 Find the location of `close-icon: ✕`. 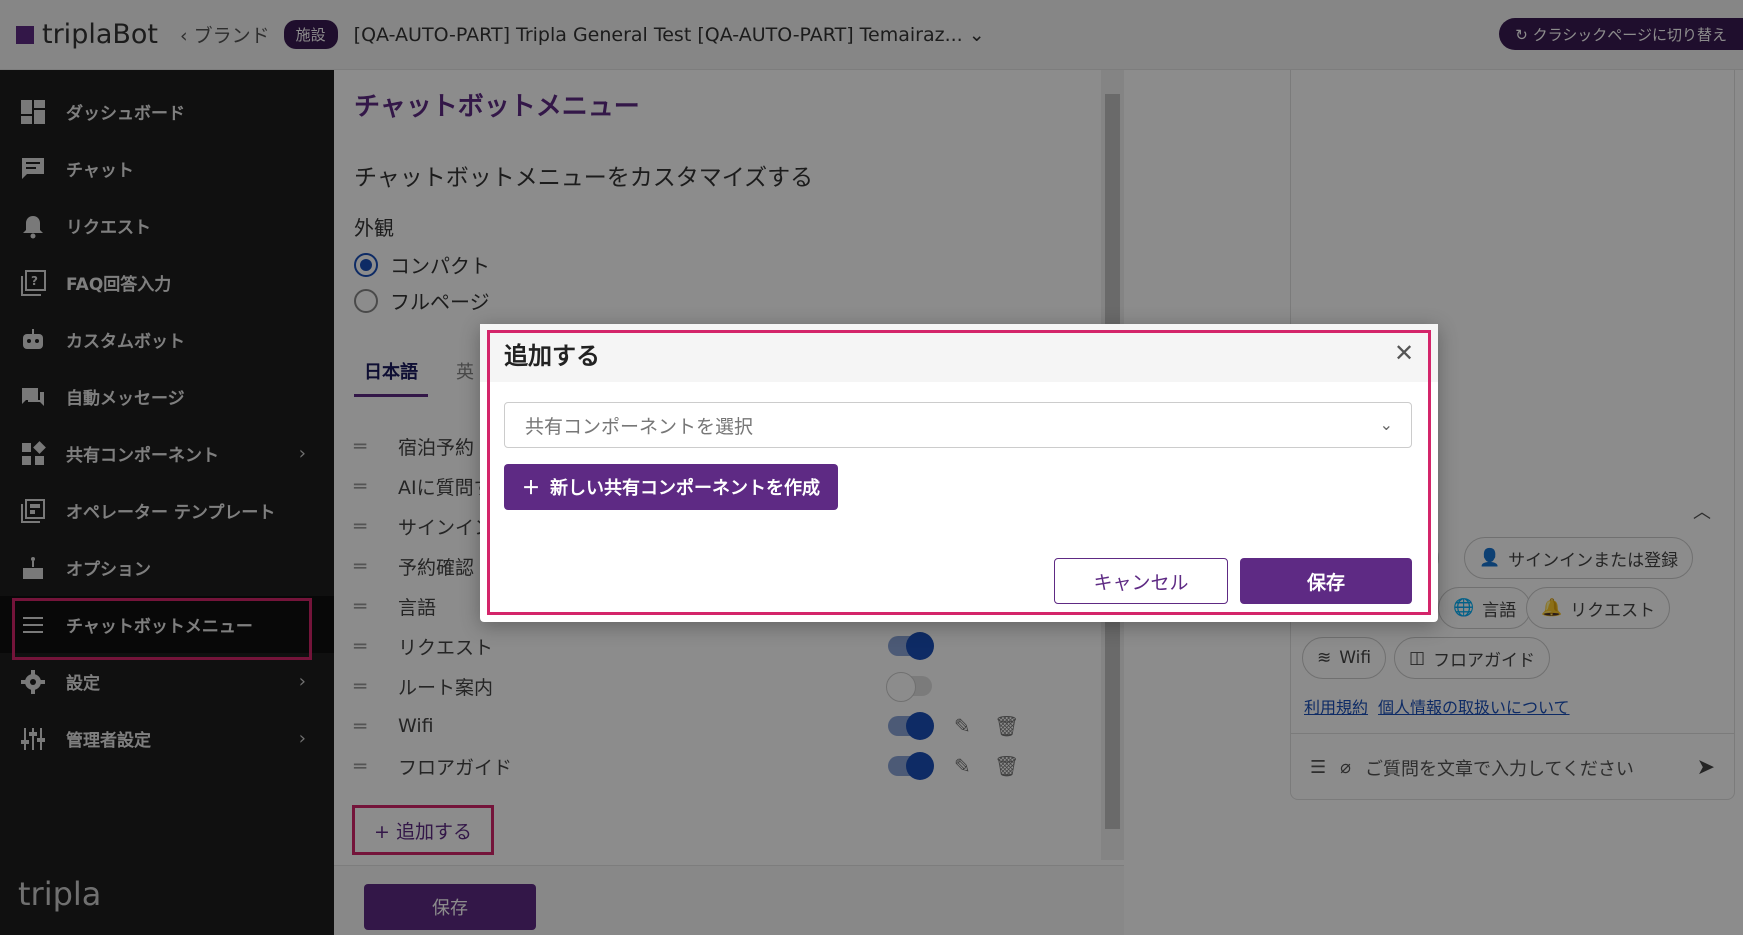

close-icon: ✕ is located at coordinates (1404, 353).